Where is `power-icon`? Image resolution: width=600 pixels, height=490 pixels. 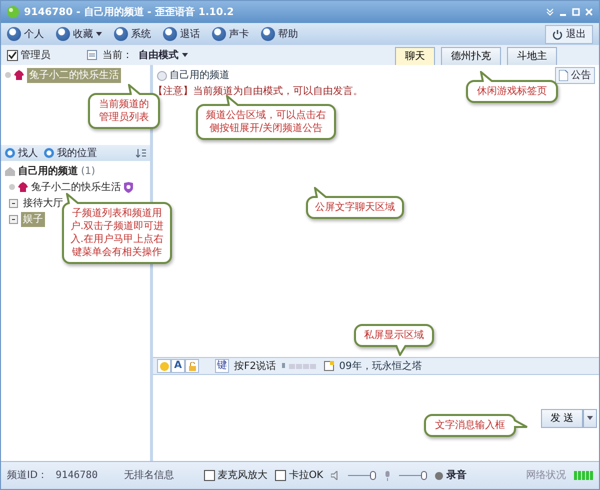 power-icon is located at coordinates (557, 34).